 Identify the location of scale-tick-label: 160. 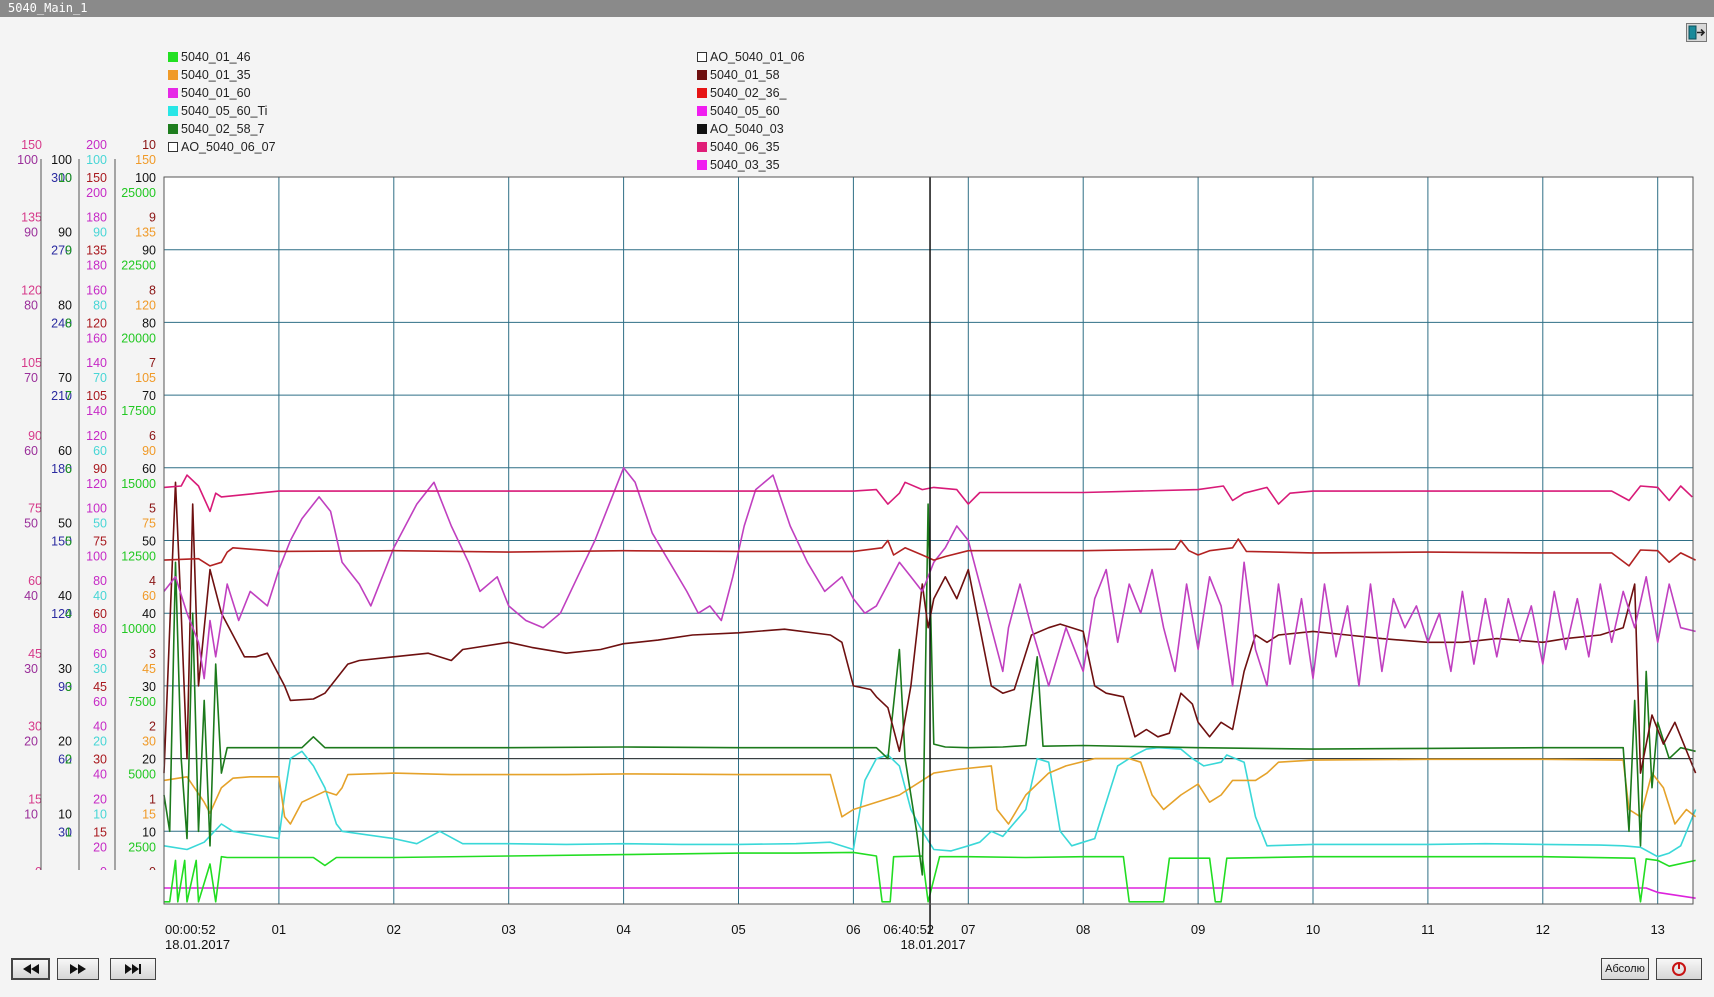
(96, 290).